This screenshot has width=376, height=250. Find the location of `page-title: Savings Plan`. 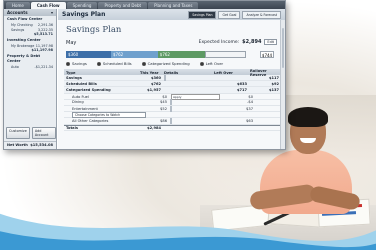

page-title: Savings Plan is located at coordinates (84, 14).